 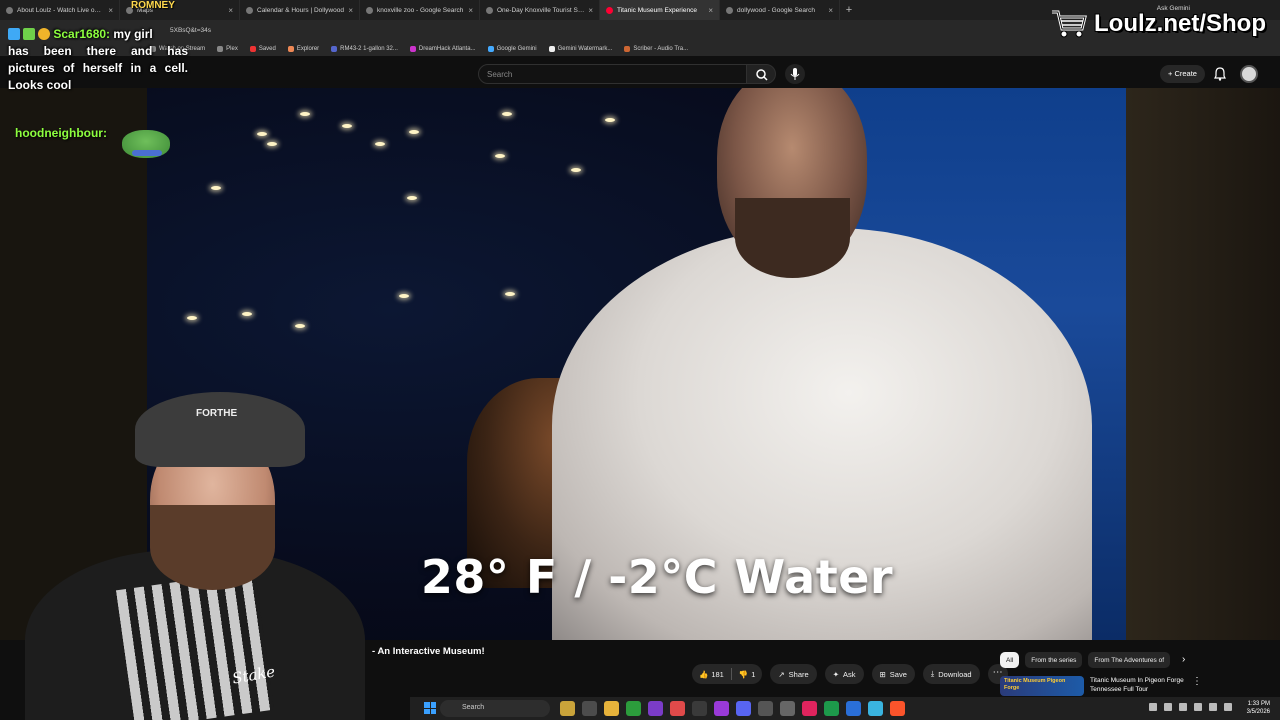 What do you see at coordinates (1180, 23) in the screenshot?
I see `shop-url-text: Loulz.net/Shop` at bounding box center [1180, 23].